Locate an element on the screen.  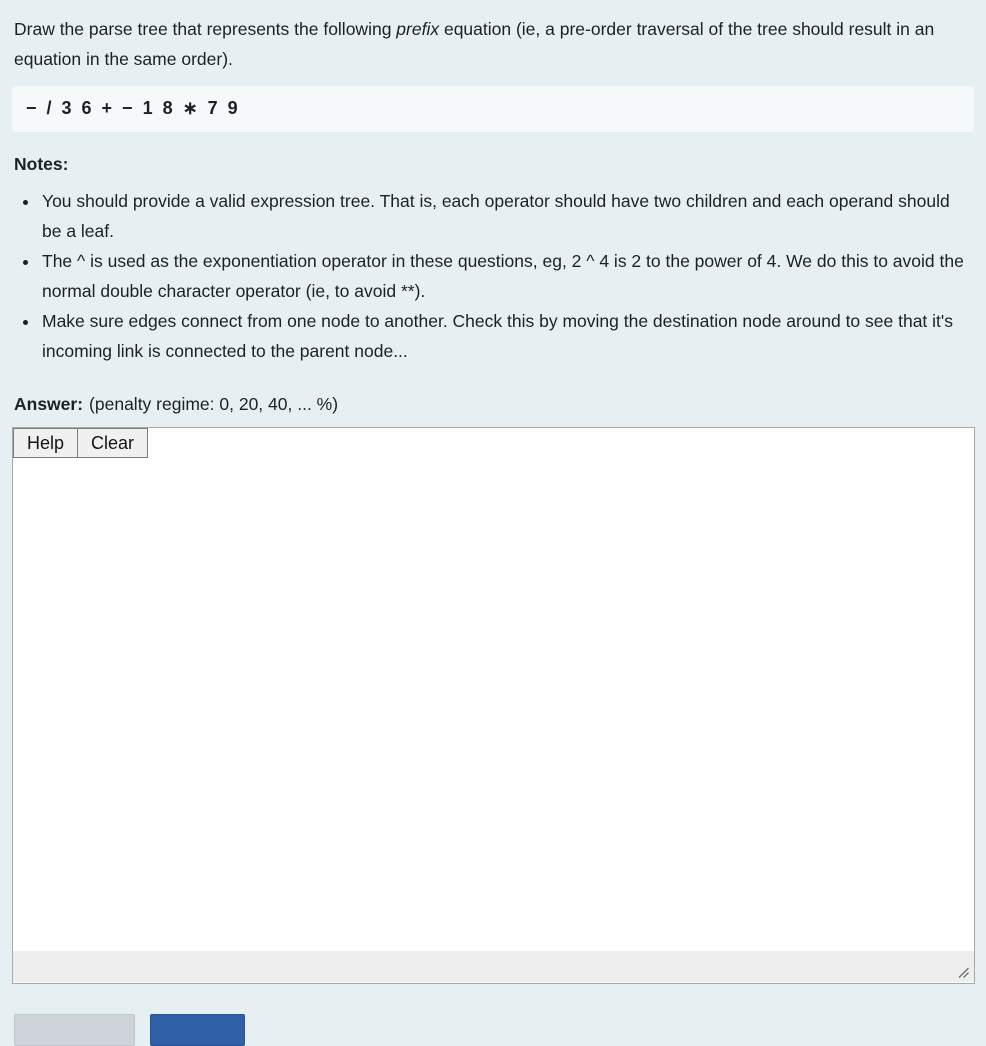
question-emphasis-prefix: prefix is located at coordinates (418, 29).